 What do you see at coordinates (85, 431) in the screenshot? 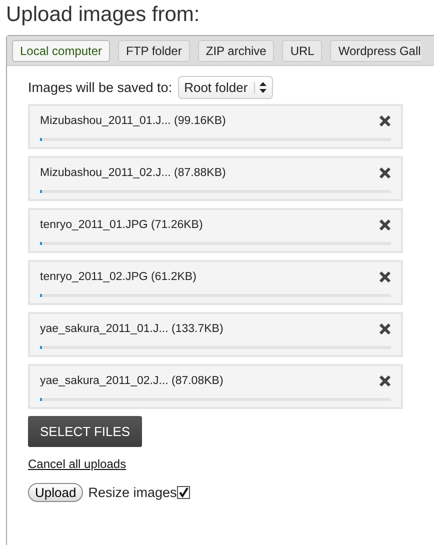
I see `select-files-button: SELECT FILES` at bounding box center [85, 431].